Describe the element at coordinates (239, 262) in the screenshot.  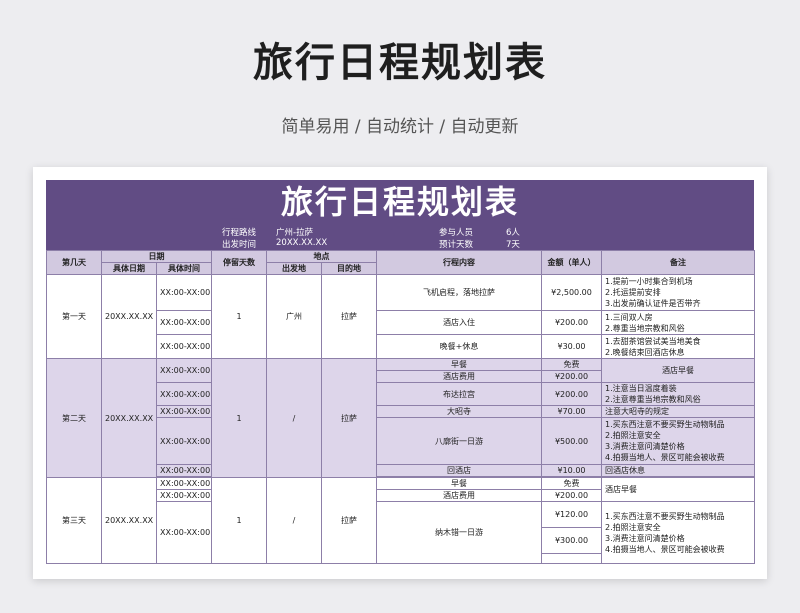
I see `header-stay-days: 停留天数` at that location.